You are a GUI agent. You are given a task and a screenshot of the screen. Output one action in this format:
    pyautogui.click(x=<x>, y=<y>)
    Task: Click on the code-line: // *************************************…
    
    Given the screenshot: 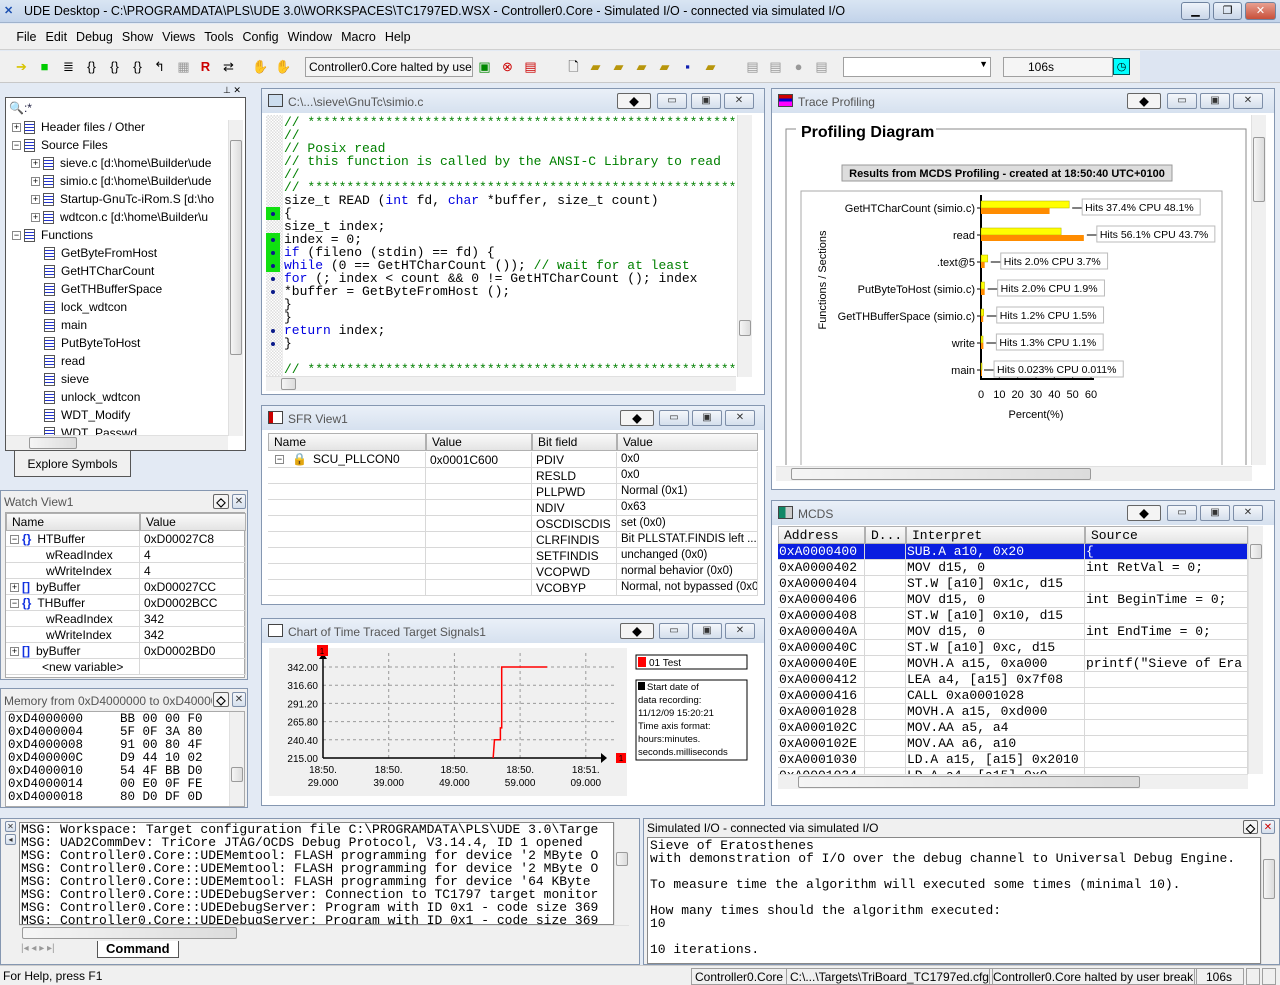 What is the action you would take?
    pyautogui.click(x=510, y=369)
    